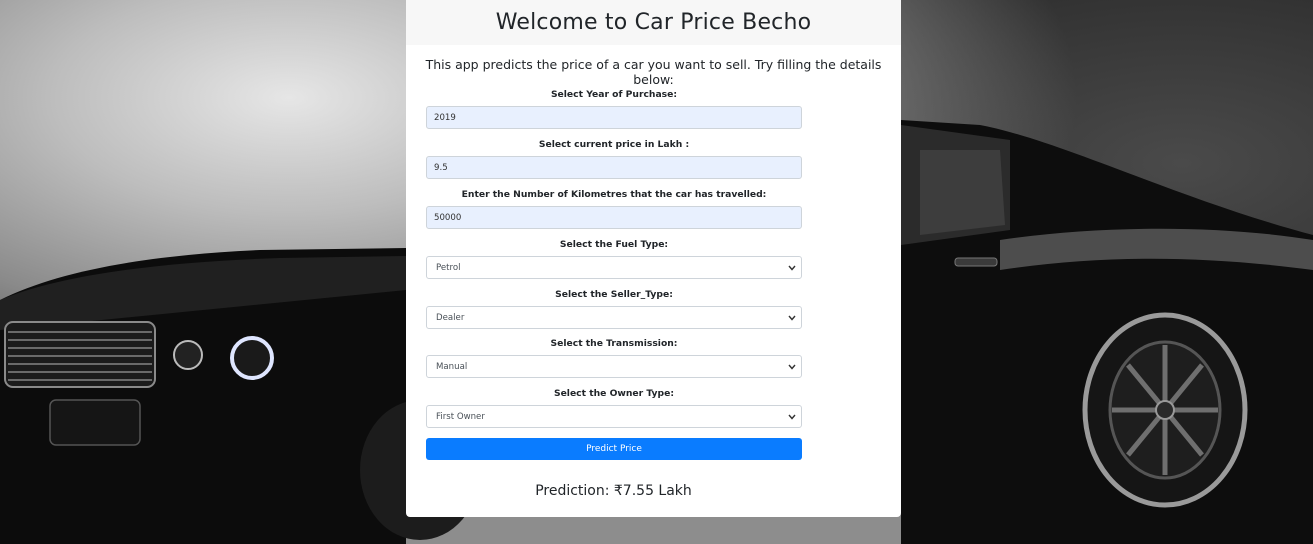 The height and width of the screenshot is (544, 1313). I want to click on card-header: Welcome to Car Price Becho, so click(653, 22).